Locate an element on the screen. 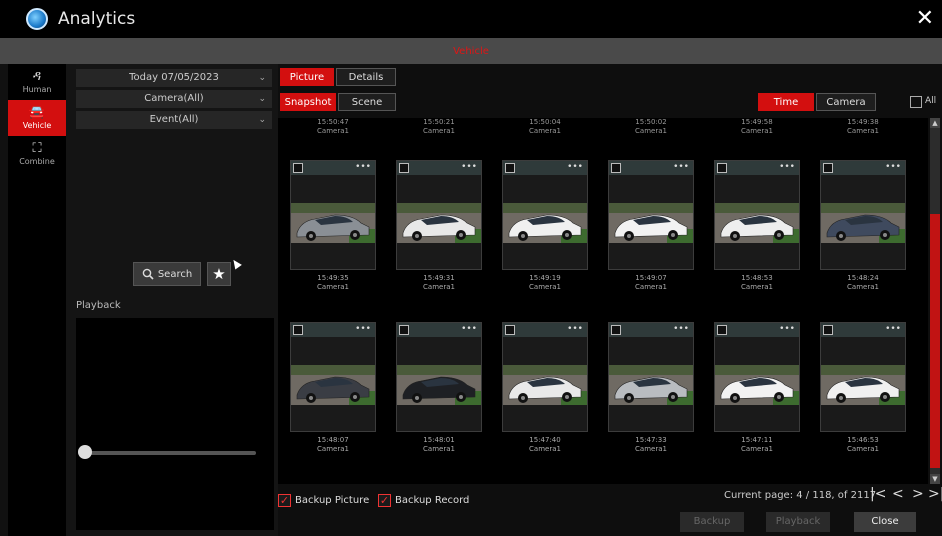  select-all-checkbox is located at coordinates (916, 102).